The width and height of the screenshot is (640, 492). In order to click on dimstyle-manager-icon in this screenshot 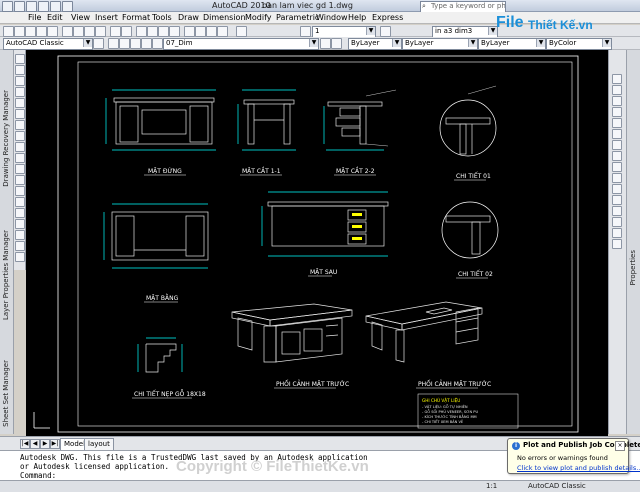, I will do `click(385, 31)`.